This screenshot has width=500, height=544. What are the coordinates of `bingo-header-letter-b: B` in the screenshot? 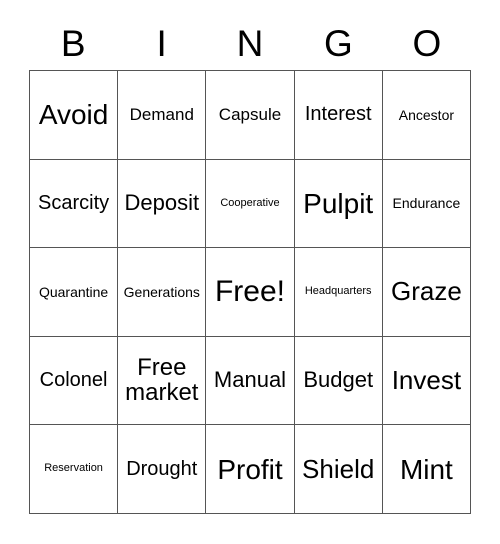 It's located at (73, 43).